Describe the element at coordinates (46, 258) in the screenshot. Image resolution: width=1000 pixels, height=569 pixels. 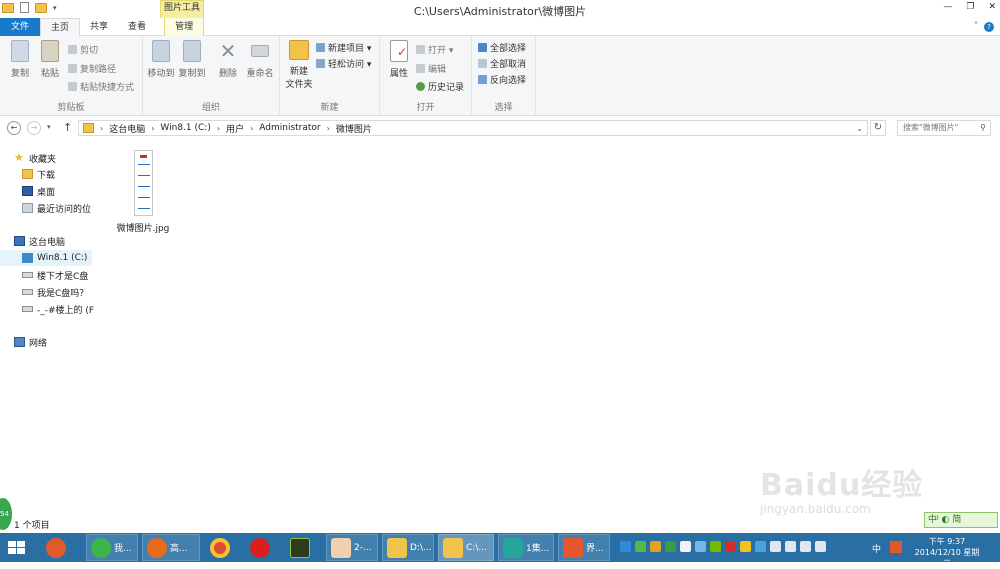
I see `nav-drive-c: Win8.1 (C:)` at that location.